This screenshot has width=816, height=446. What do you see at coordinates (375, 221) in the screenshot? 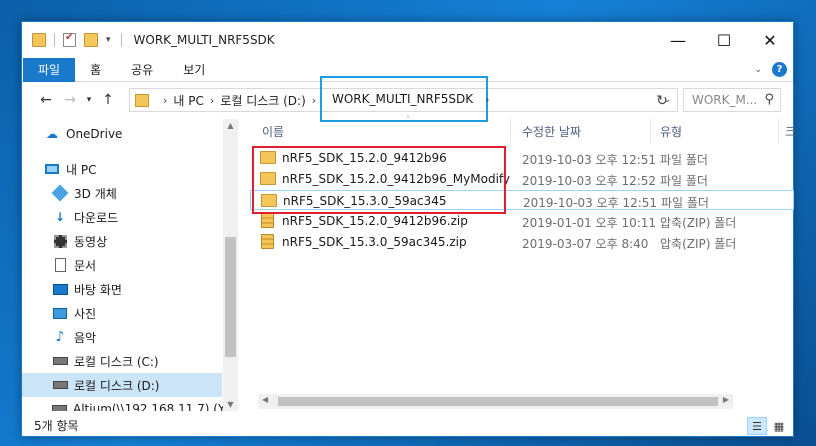
I see `file-name: nRF5_SDK_15.2.0_9412b96.zip` at bounding box center [375, 221].